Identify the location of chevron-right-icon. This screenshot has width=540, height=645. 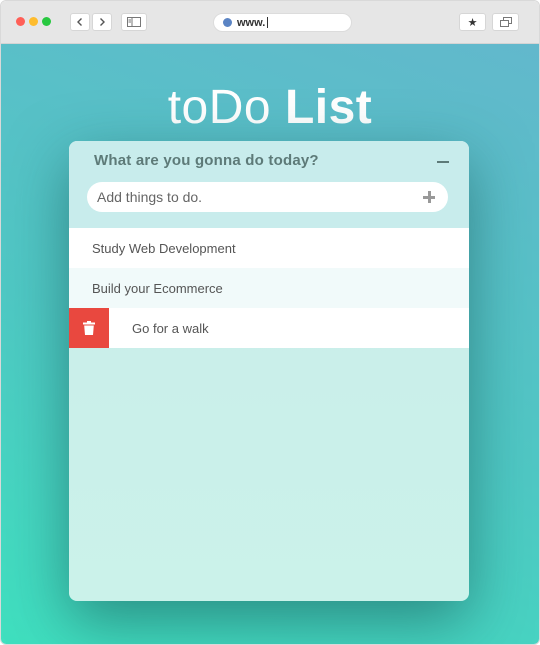
(102, 22).